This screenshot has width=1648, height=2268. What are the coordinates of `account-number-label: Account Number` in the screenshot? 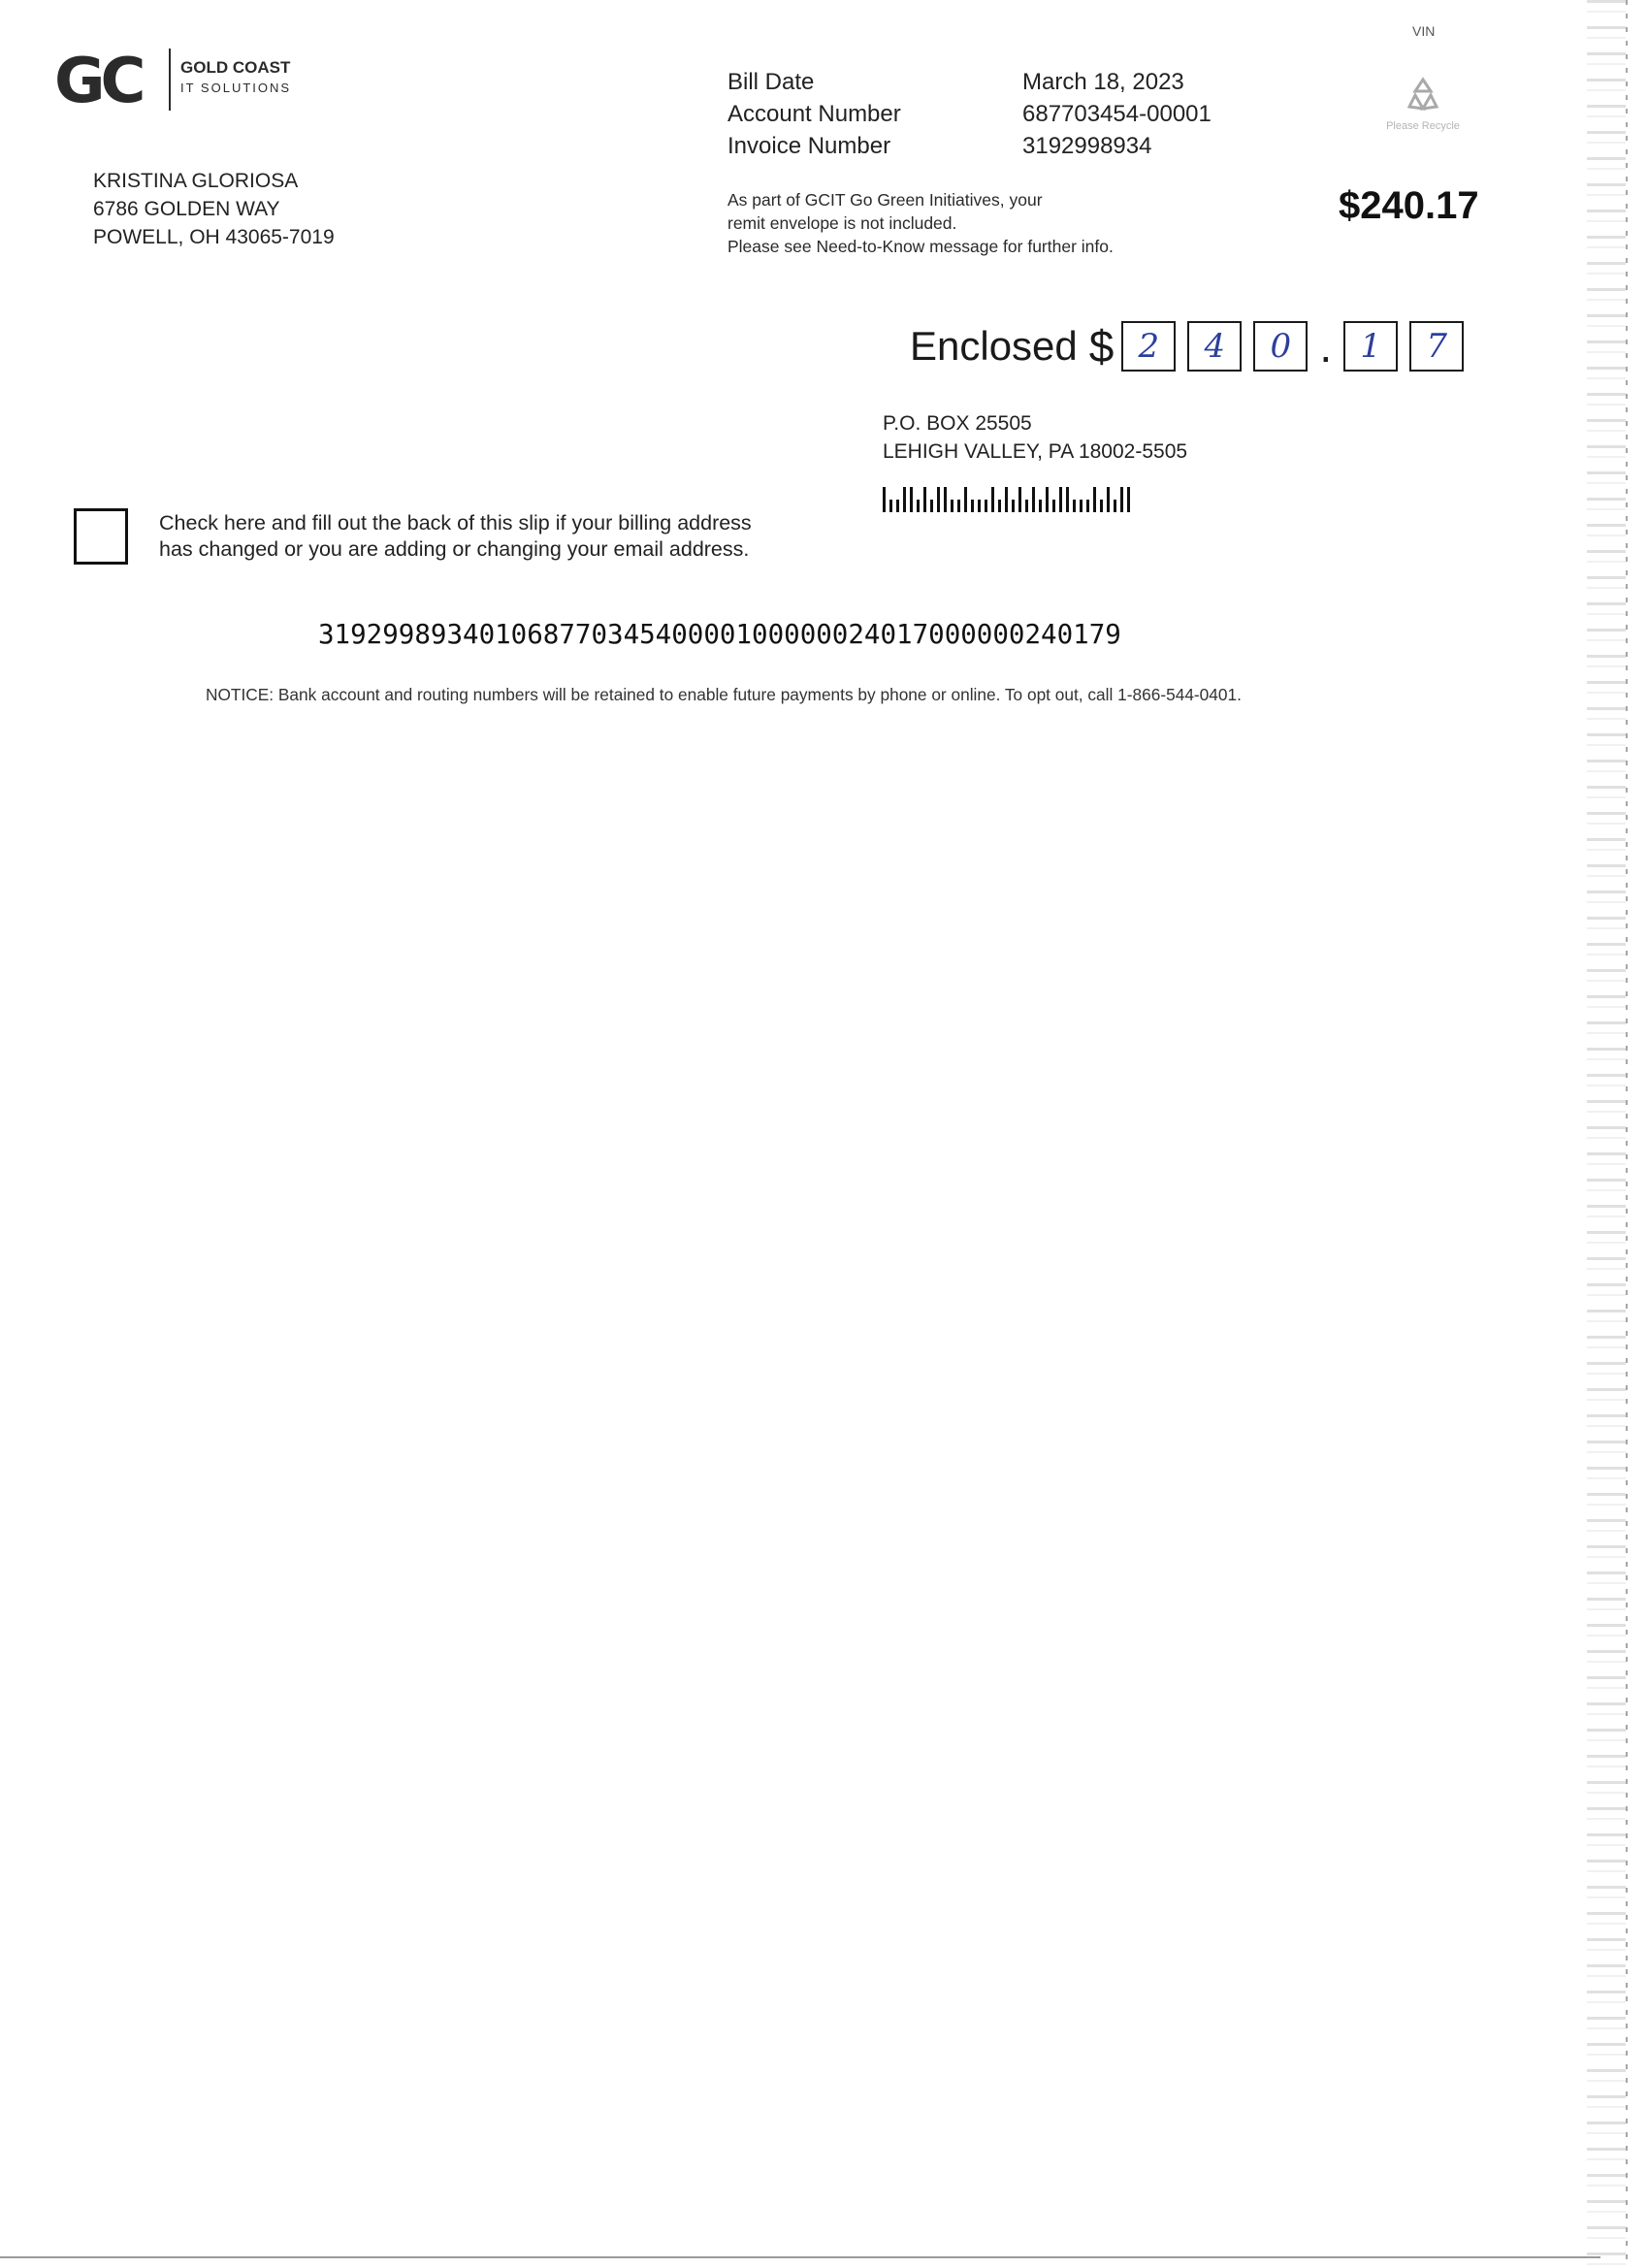 It's located at (814, 114).